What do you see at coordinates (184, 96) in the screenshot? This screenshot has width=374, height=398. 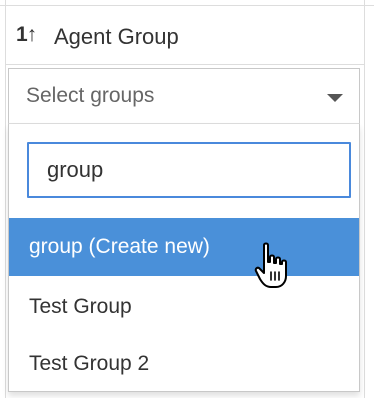 I see `group-select: Select groups` at bounding box center [184, 96].